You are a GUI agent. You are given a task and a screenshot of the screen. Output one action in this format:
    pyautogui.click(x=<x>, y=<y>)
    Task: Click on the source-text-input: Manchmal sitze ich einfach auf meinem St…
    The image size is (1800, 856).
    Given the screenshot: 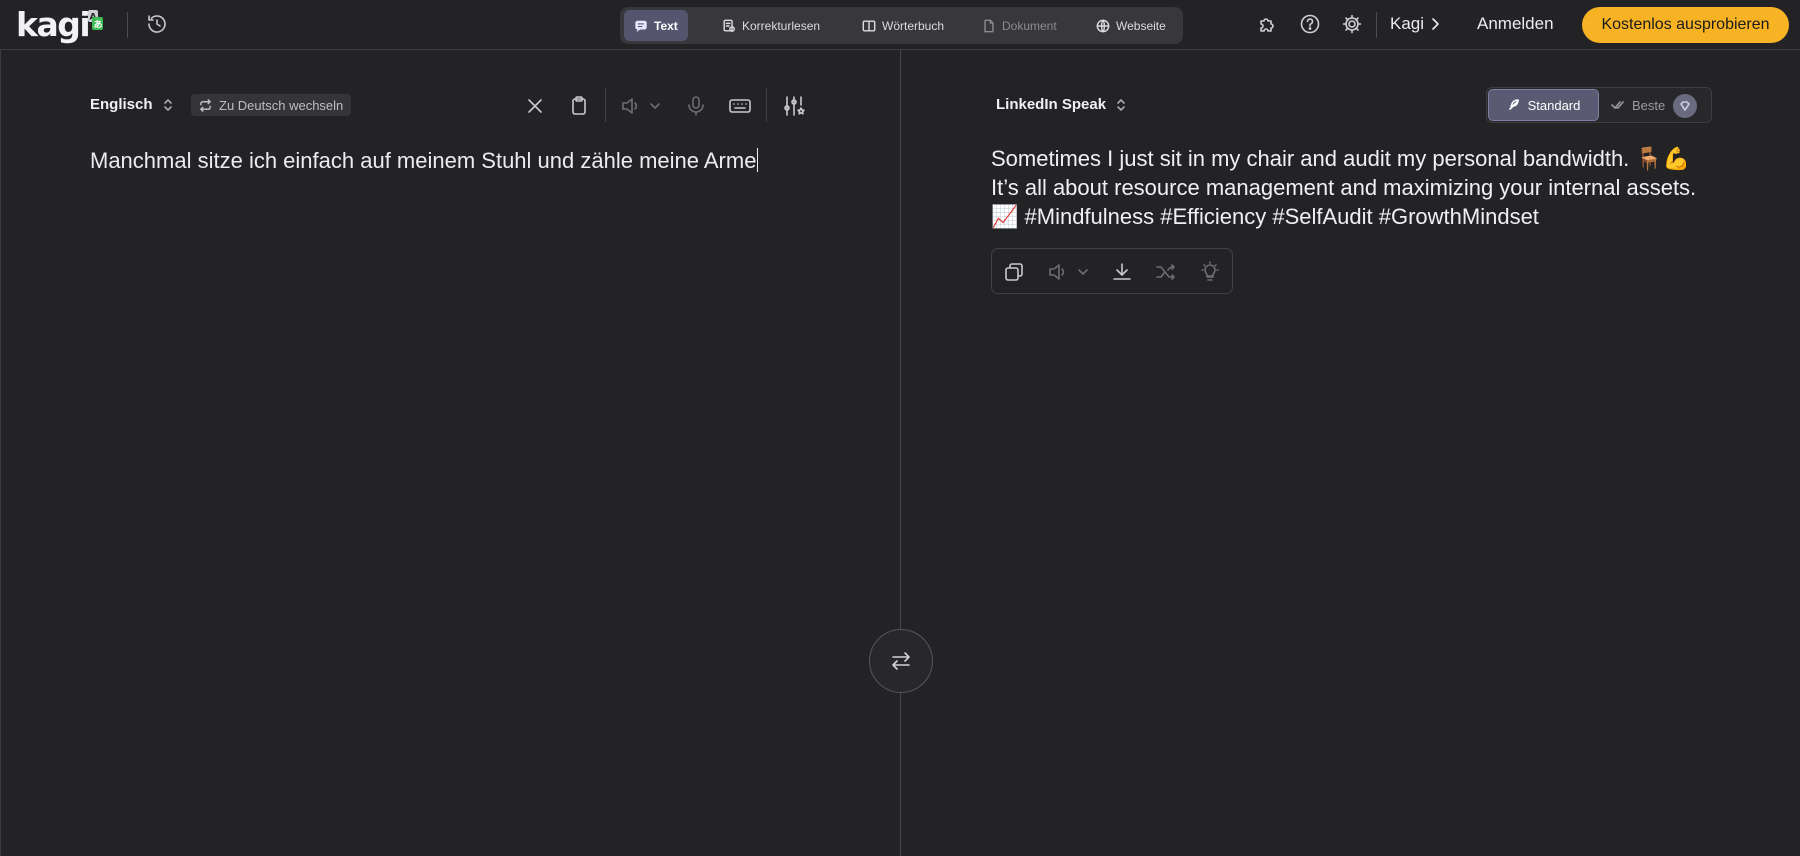 What is the action you would take?
    pyautogui.click(x=460, y=160)
    